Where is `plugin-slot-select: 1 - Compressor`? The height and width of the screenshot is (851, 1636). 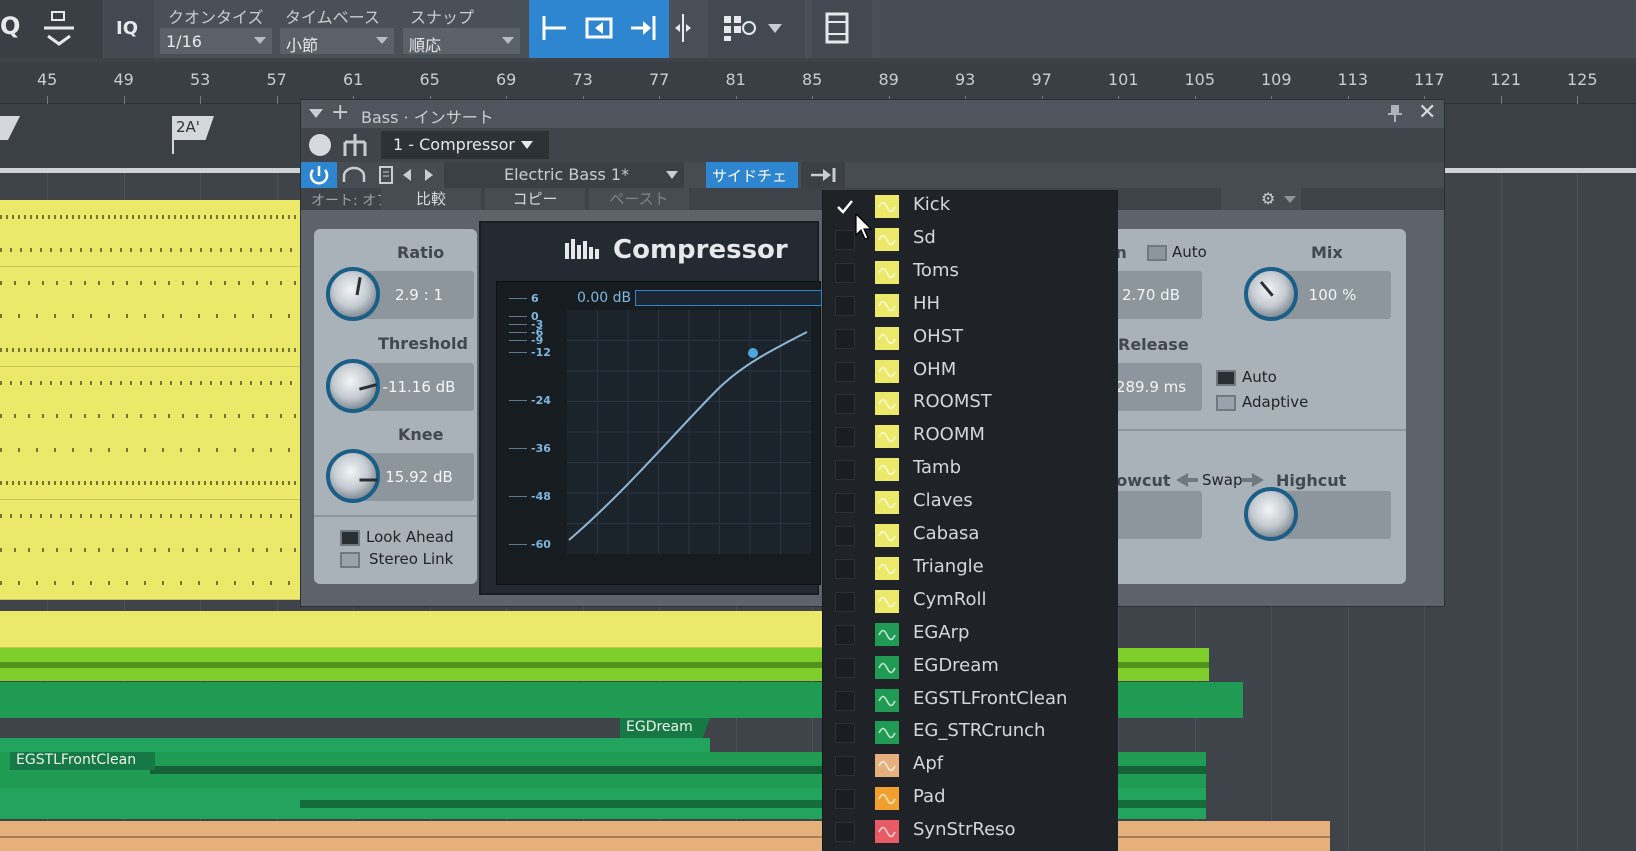
plugin-slot-select: 1 - Compressor is located at coordinates (465, 145).